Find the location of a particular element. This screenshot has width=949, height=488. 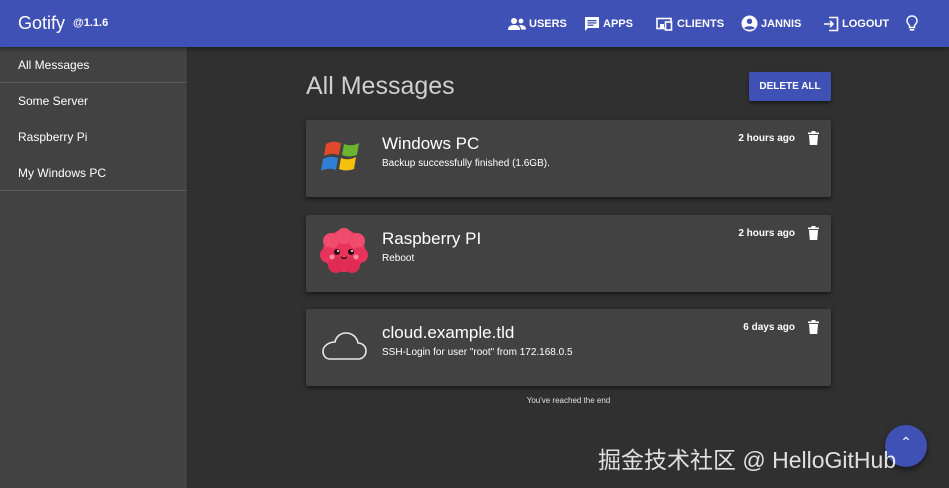

sidebar-item-my-windows-pc: My Windows PC is located at coordinates (93, 173).